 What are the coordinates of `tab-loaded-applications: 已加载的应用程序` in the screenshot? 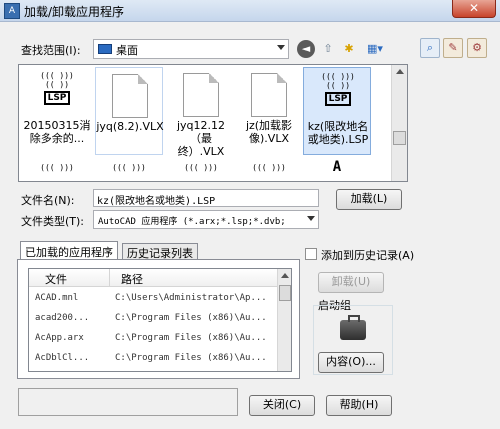 It's located at (69, 250).